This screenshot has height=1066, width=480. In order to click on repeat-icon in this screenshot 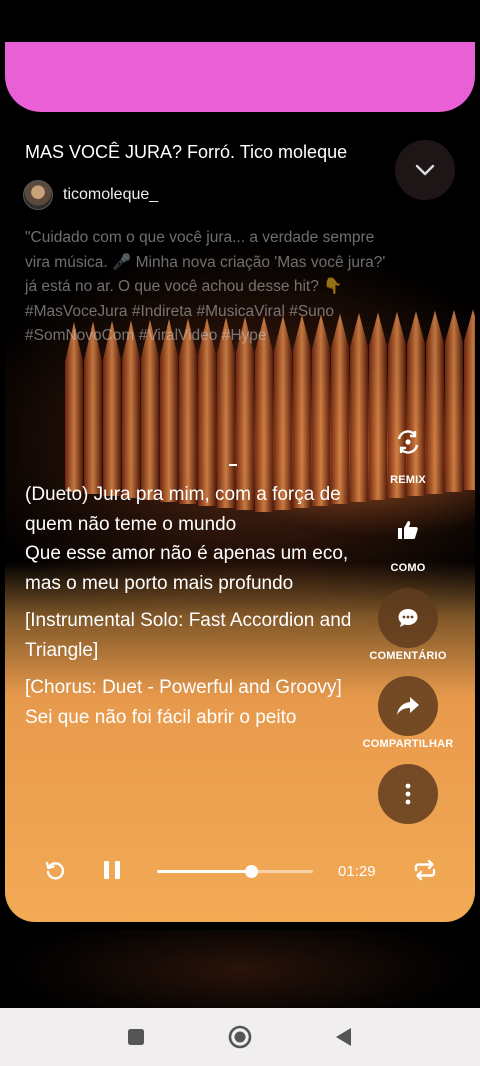, I will do `click(425, 870)`.